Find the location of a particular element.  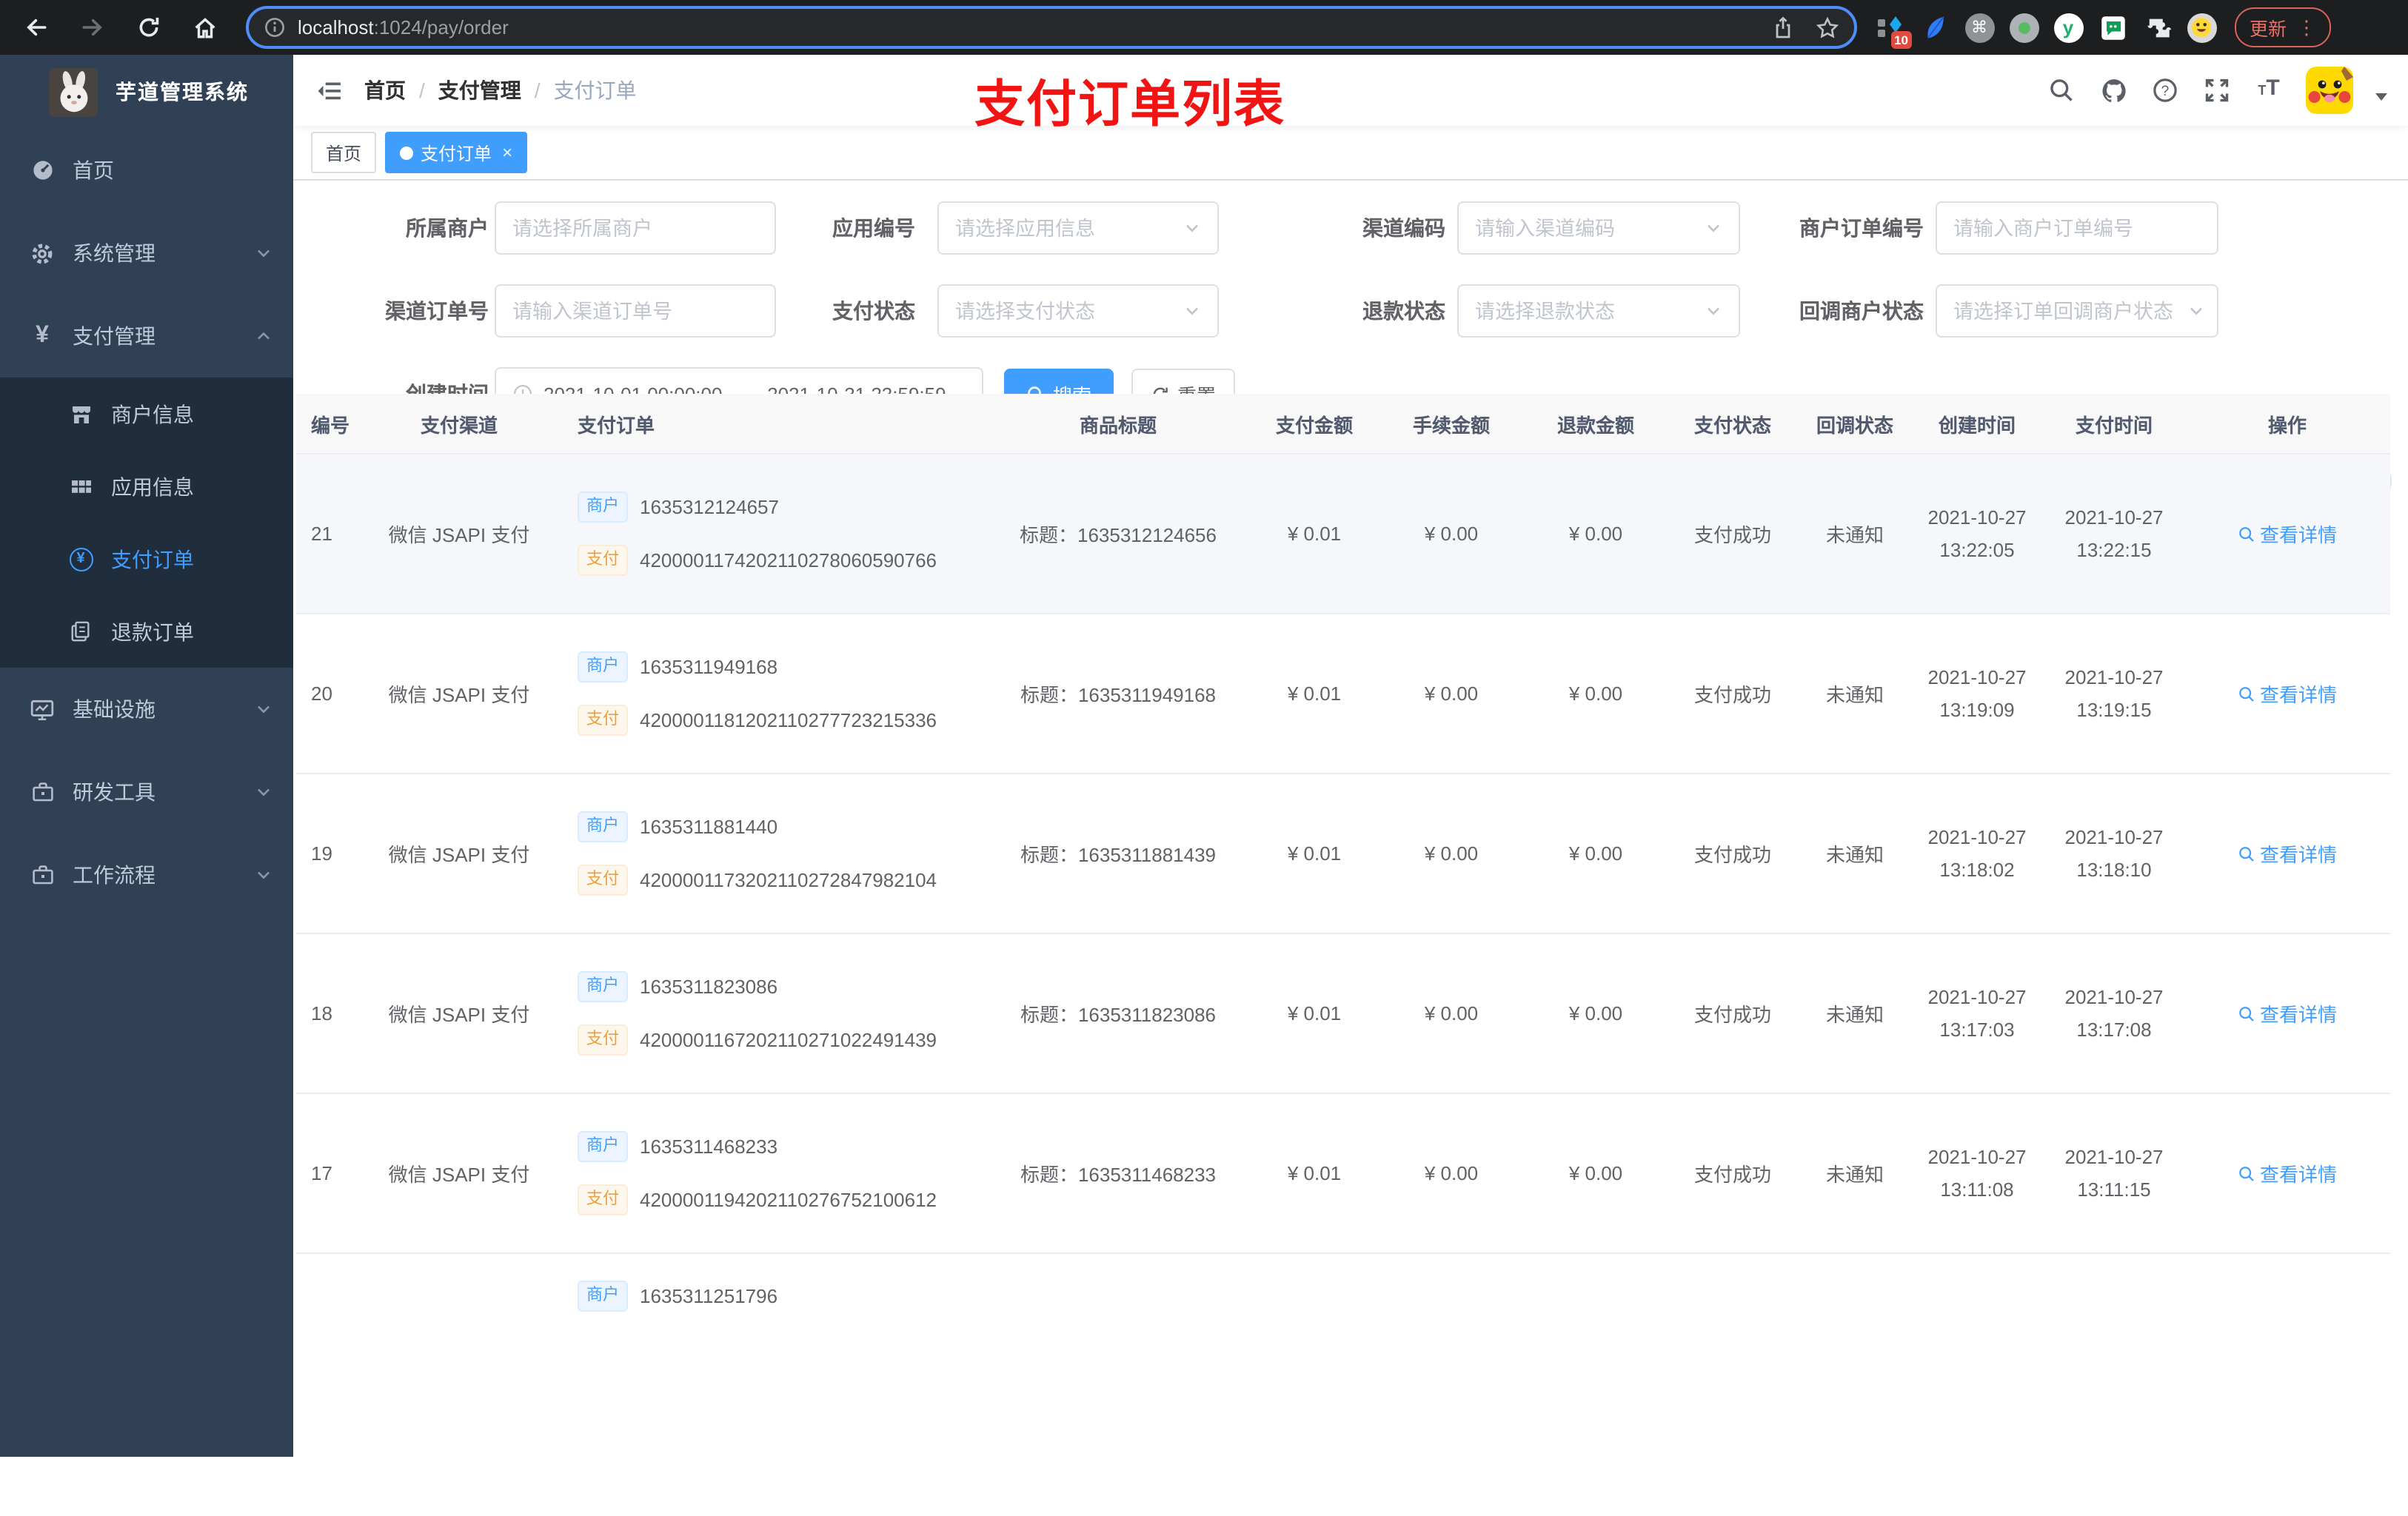

extension-icon-puzzle is located at coordinates (2157, 27).